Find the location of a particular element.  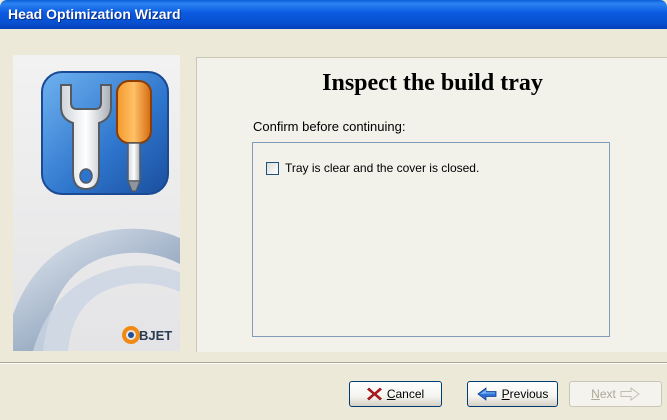

tray-clear-checkbox is located at coordinates (272, 168).